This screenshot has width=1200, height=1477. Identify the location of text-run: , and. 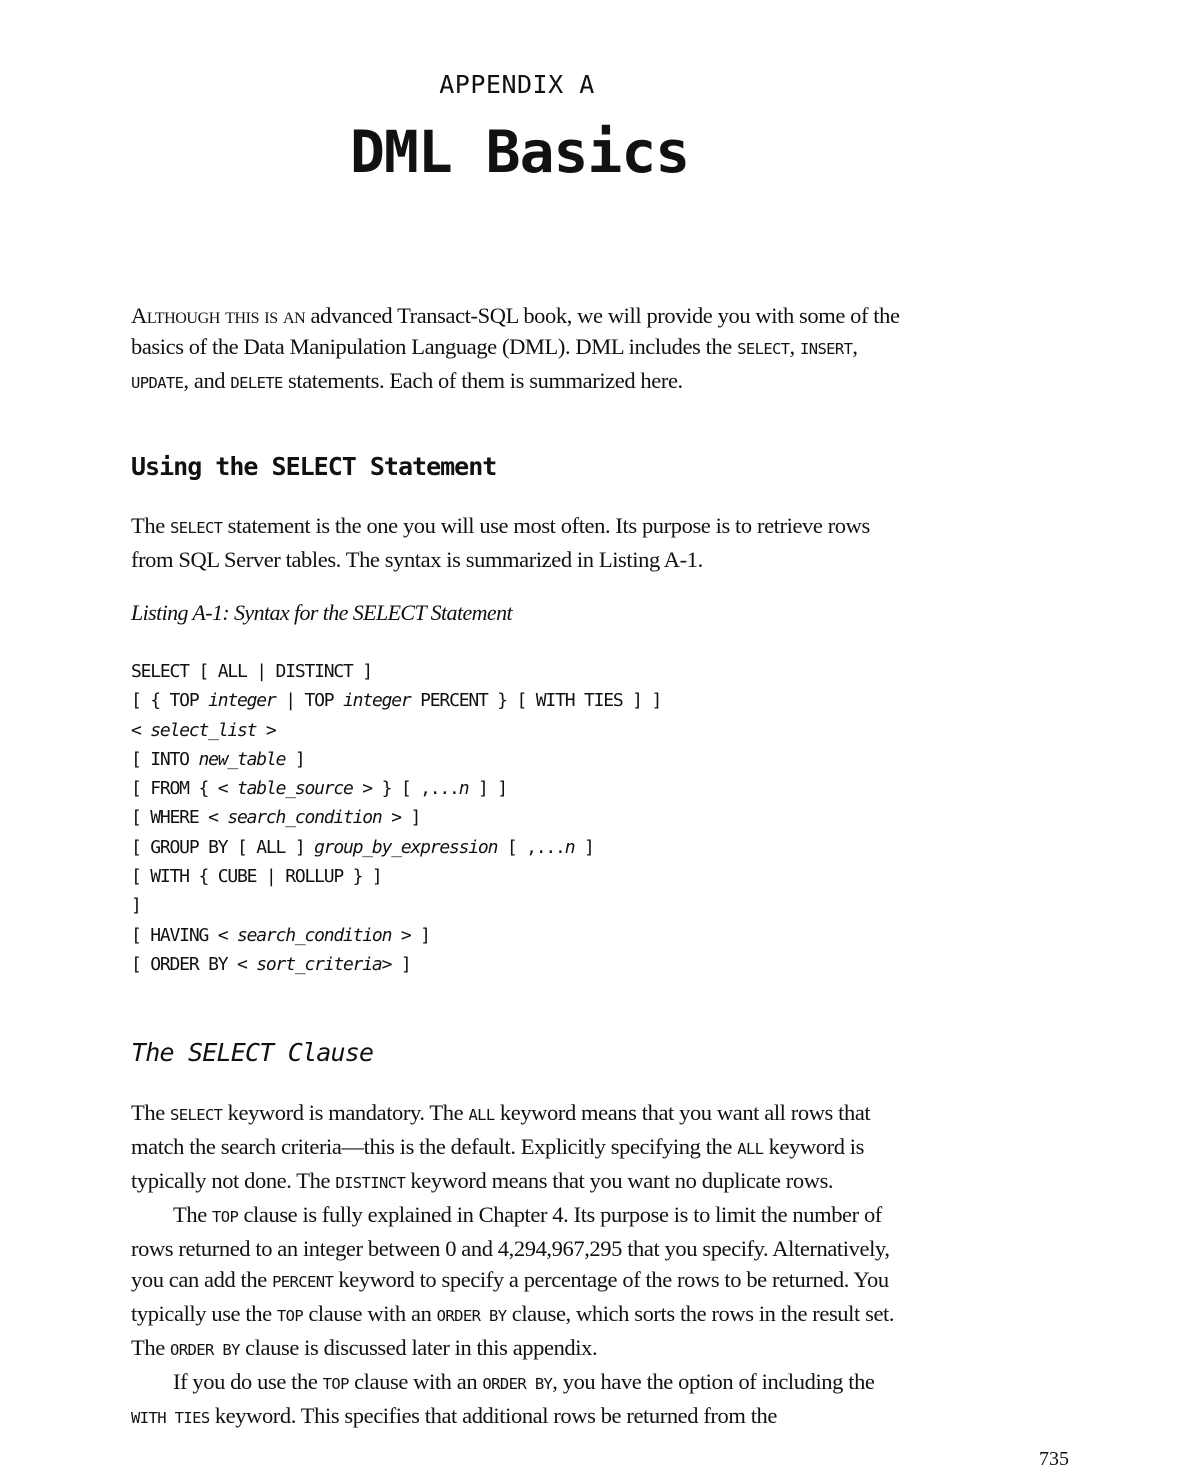
(207, 380).